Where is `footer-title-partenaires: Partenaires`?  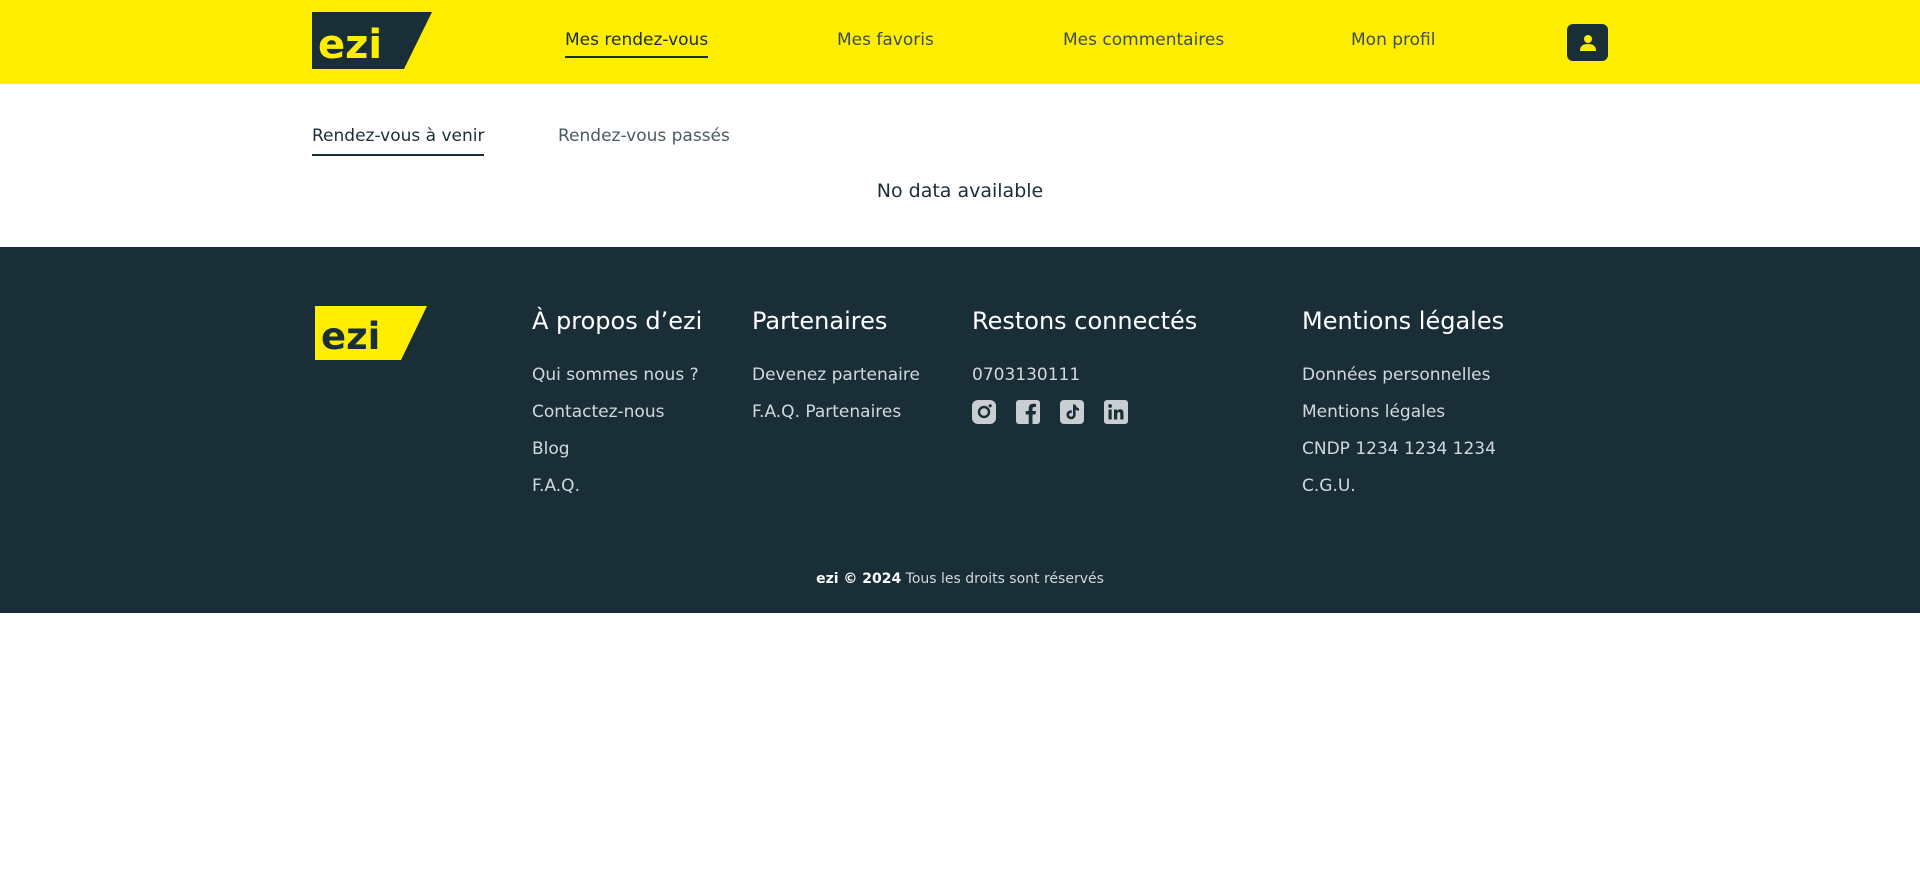 footer-title-partenaires: Partenaires is located at coordinates (820, 321).